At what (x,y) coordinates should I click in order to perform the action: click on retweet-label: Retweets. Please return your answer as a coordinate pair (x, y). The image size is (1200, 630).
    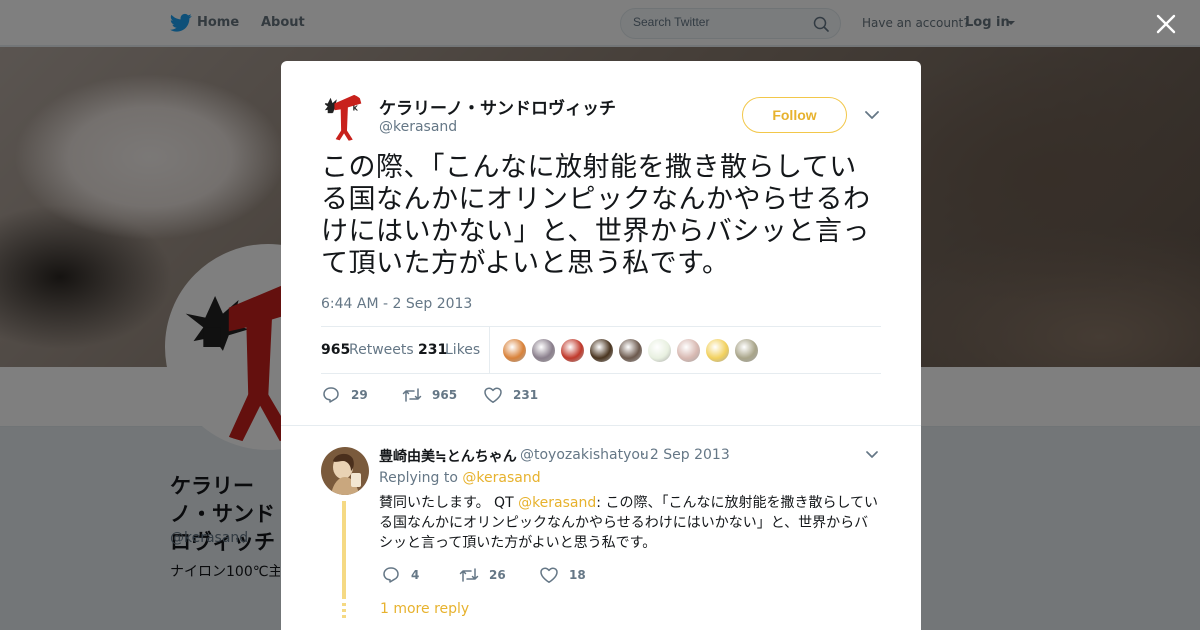
    Looking at the image, I should click on (381, 350).